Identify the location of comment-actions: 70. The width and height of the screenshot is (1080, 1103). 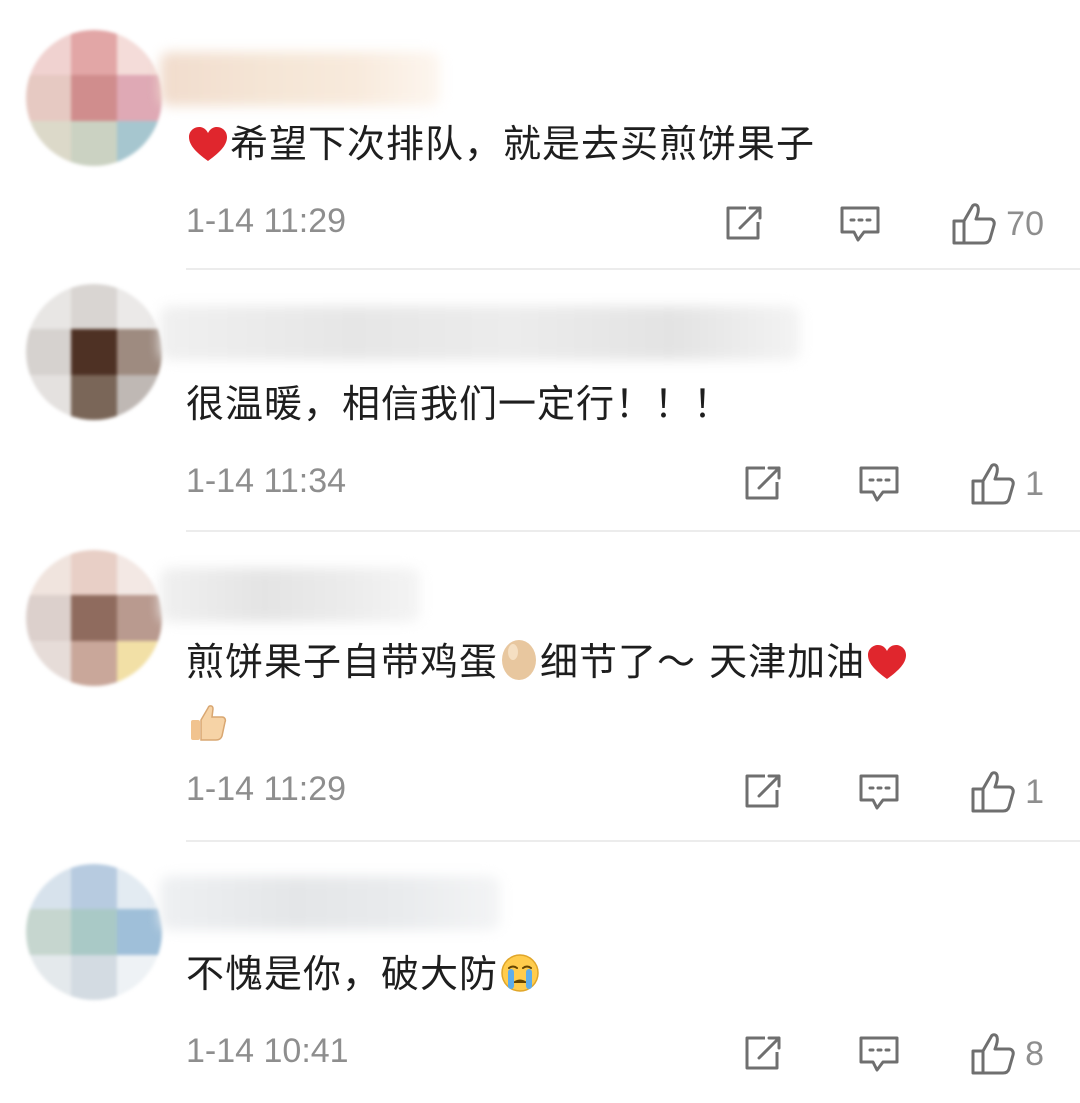
(883, 224).